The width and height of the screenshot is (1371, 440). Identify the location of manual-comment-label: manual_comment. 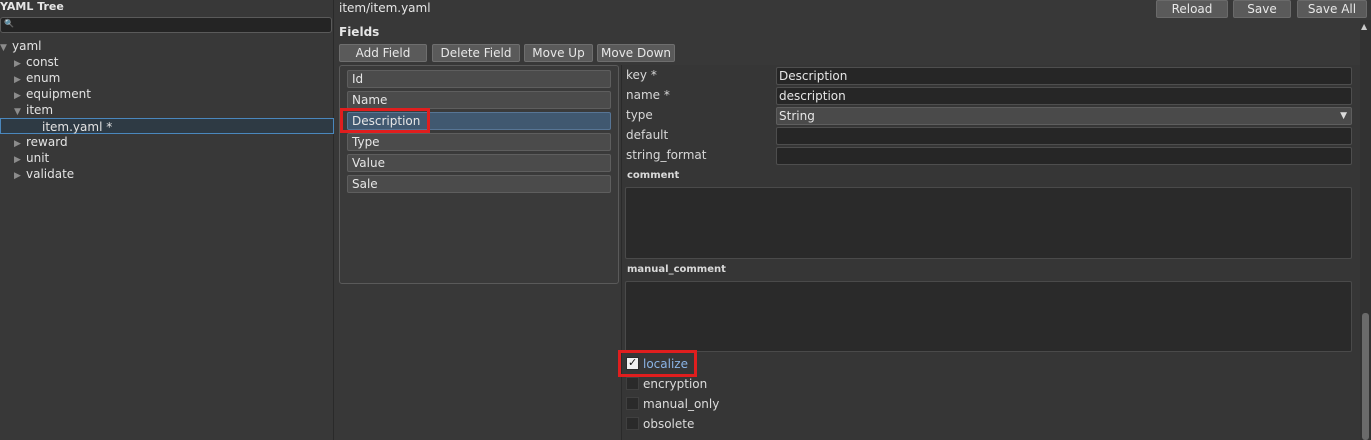
(676, 269).